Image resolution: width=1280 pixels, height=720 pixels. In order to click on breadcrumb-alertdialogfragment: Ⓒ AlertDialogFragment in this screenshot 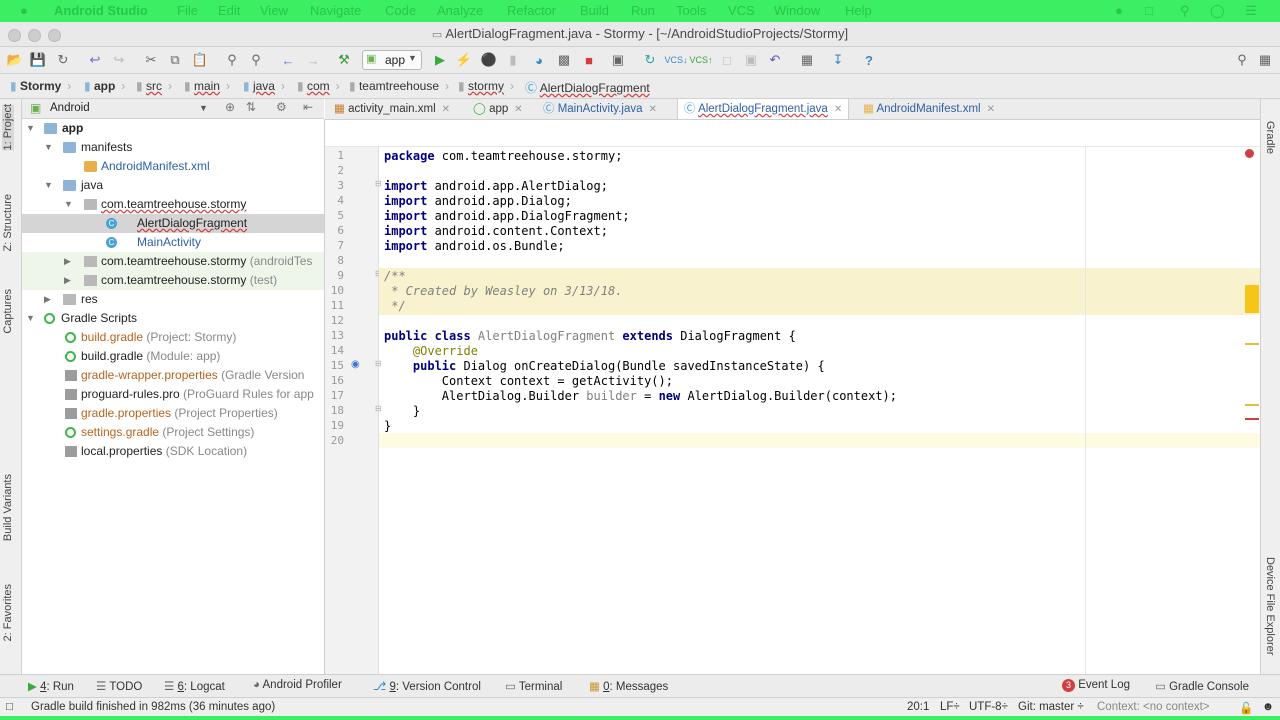, I will do `click(587, 87)`.